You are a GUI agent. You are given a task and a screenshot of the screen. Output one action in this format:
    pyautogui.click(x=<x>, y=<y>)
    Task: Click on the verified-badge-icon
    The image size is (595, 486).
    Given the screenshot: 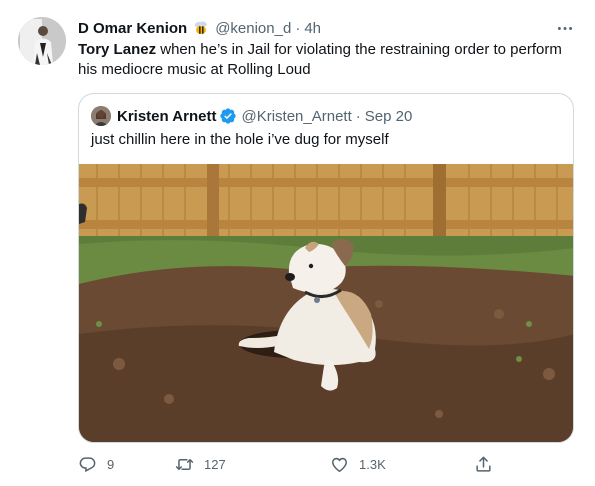 What is the action you would take?
    pyautogui.click(x=228, y=116)
    